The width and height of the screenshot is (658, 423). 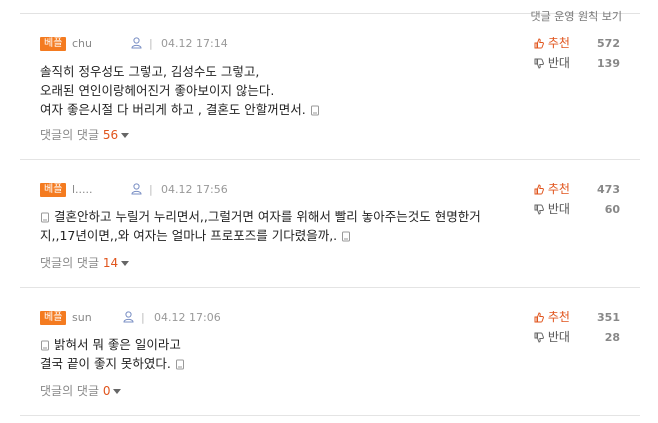 What do you see at coordinates (608, 43) in the screenshot?
I see `upvote-count: 572` at bounding box center [608, 43].